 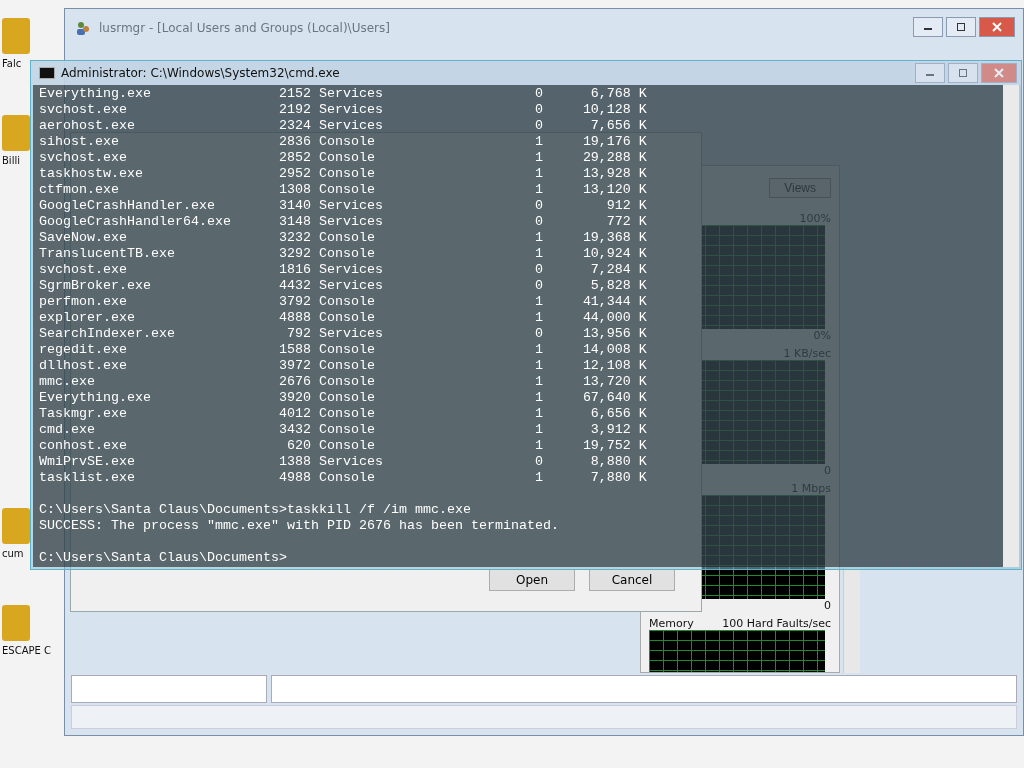 What do you see at coordinates (776, 623) in the screenshot?
I see `graph-max-label: 100 Hard Faults/sec` at bounding box center [776, 623].